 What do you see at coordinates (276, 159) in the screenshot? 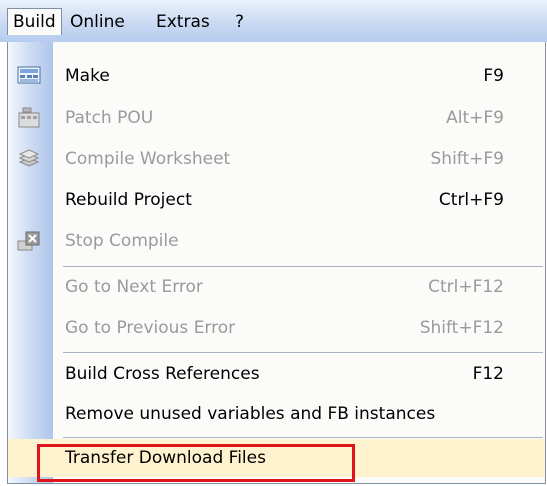
I see `menu-item-compile-worksheet: Compile Worksheet Shift+F9` at bounding box center [276, 159].